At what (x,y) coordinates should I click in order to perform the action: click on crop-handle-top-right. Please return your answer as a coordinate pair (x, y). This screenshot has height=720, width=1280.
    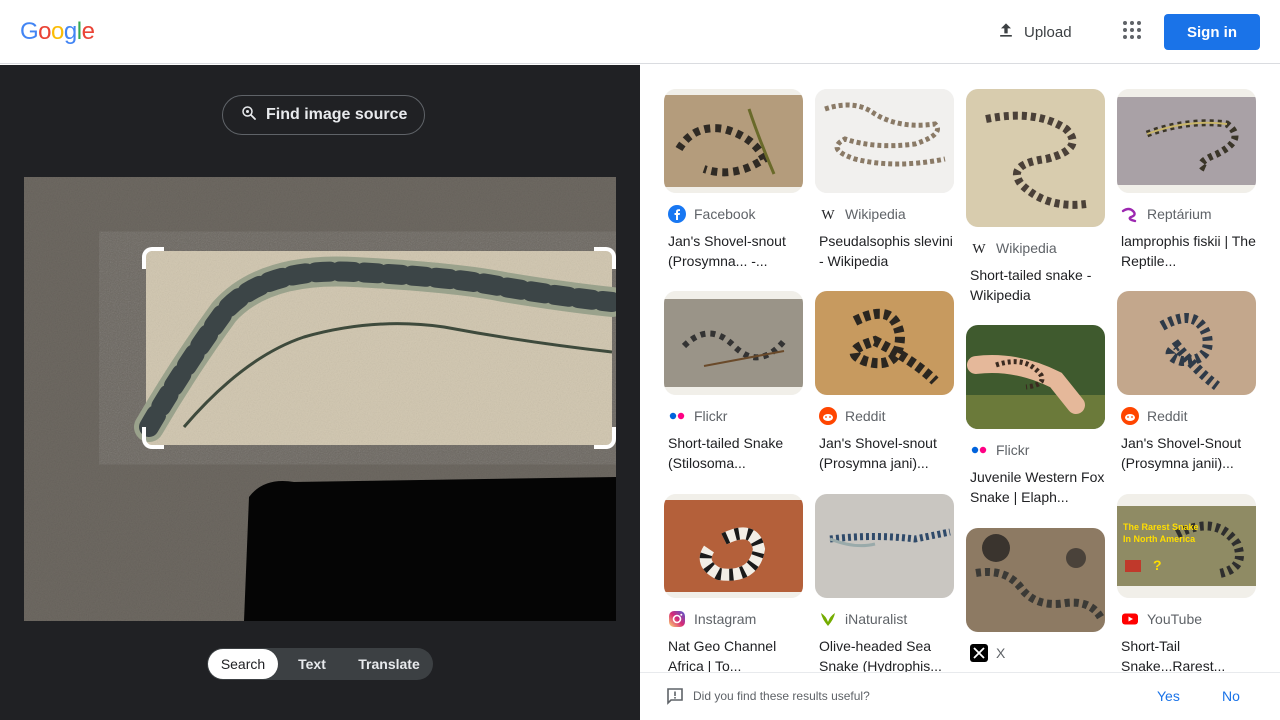
    Looking at the image, I should click on (605, 258).